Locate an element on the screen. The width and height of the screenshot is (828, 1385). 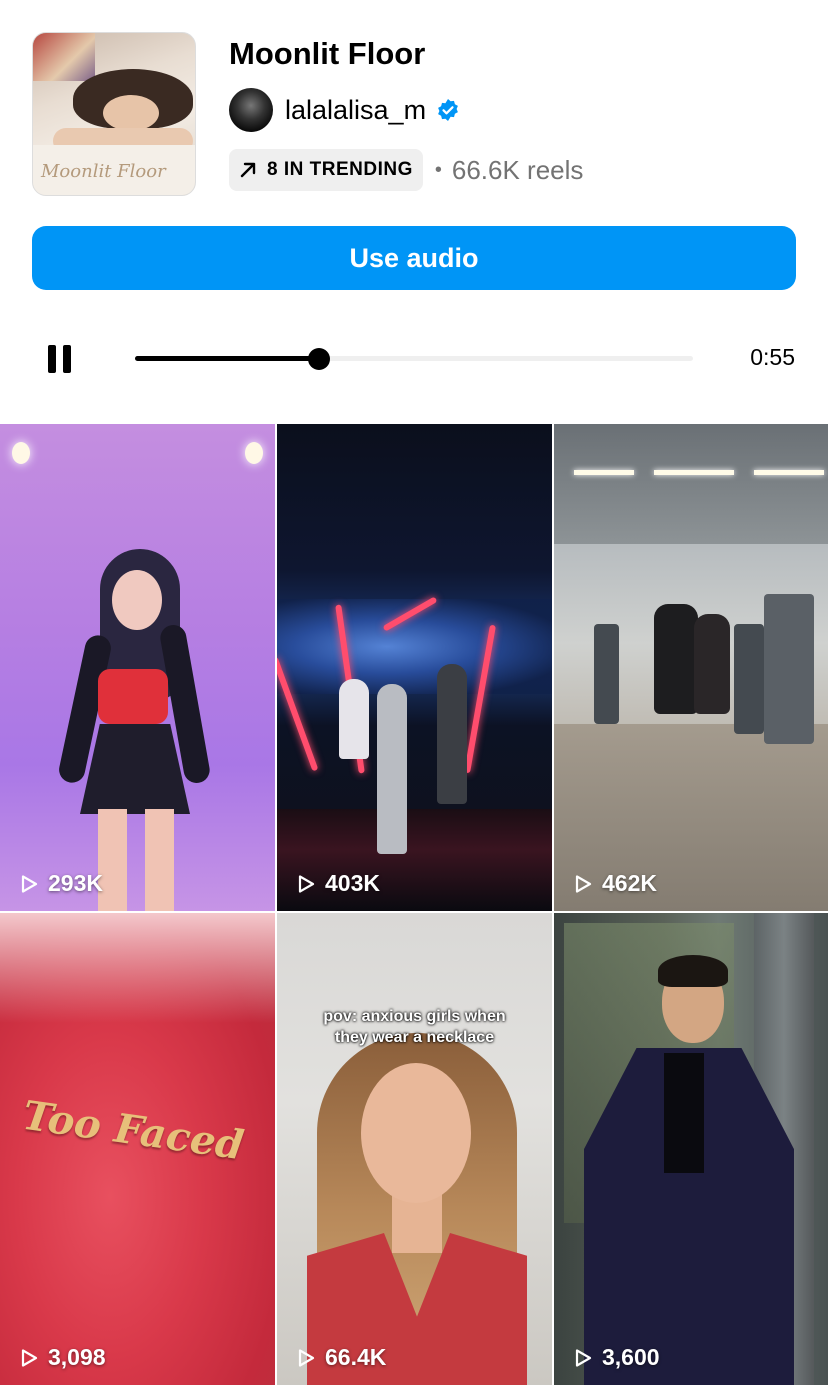
trending-arrow-icon is located at coordinates (248, 170).